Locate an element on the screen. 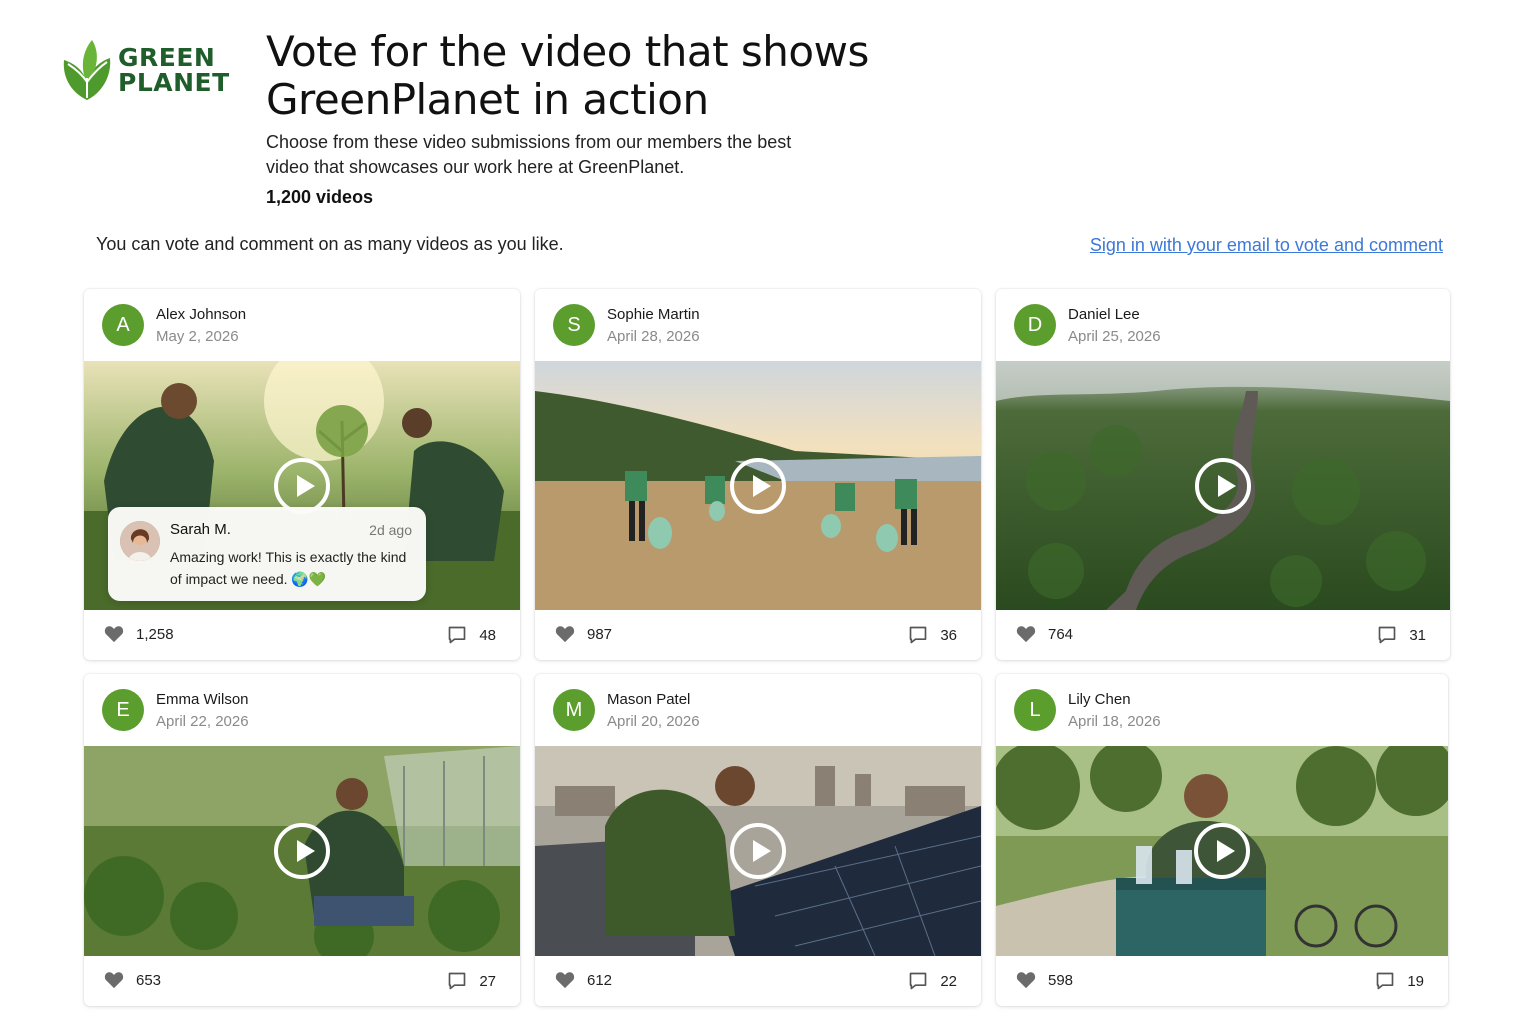  post-date: April 25, 2026 is located at coordinates (1114, 336).